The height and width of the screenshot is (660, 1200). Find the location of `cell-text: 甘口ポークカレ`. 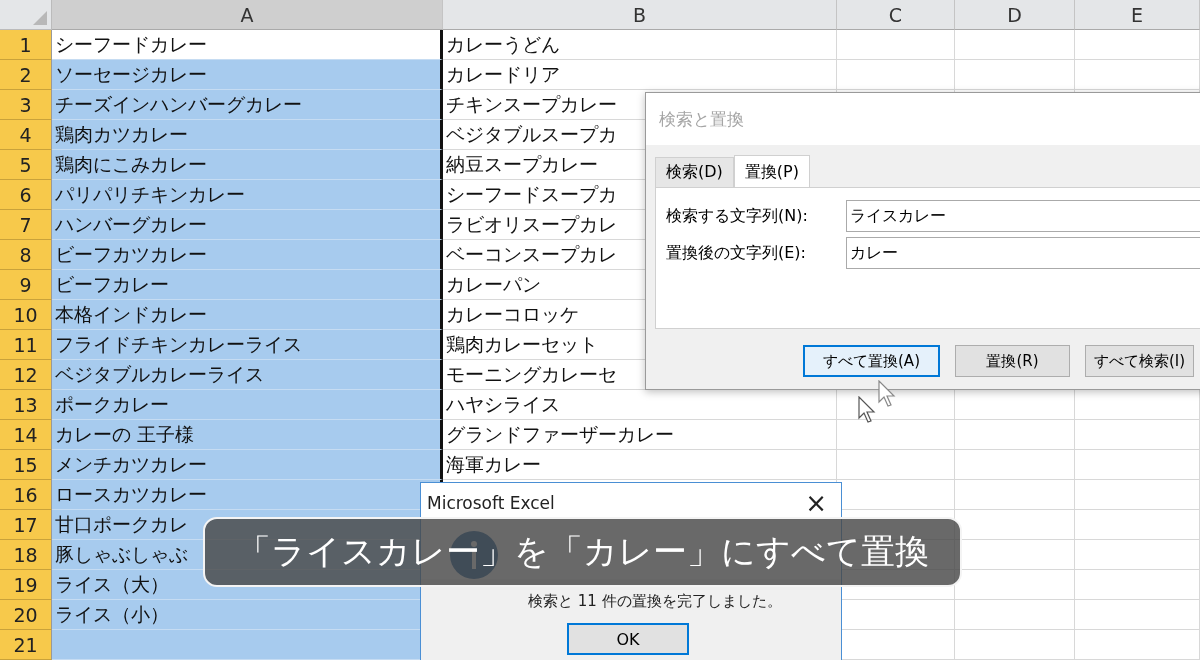

cell-text: 甘口ポークカレ is located at coordinates (121, 524).